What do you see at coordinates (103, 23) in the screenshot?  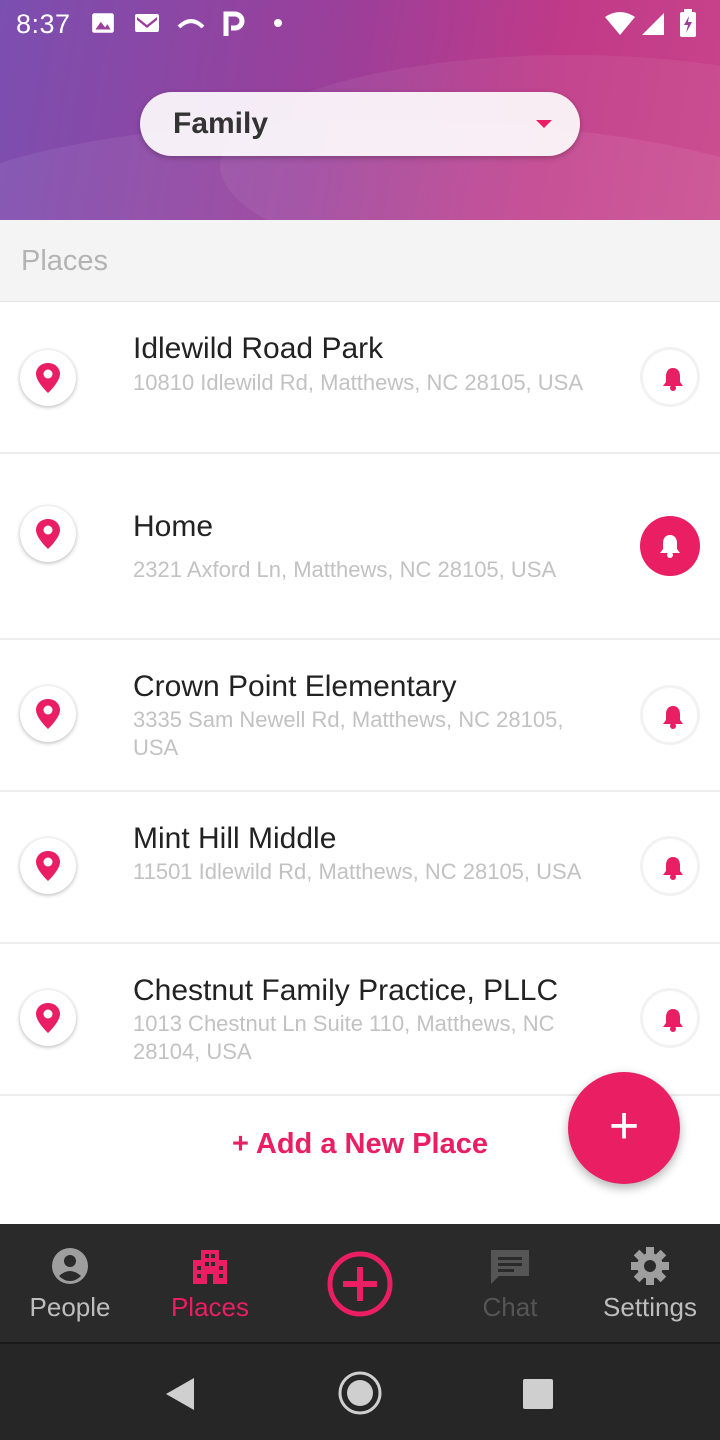 I see `image-icon` at bounding box center [103, 23].